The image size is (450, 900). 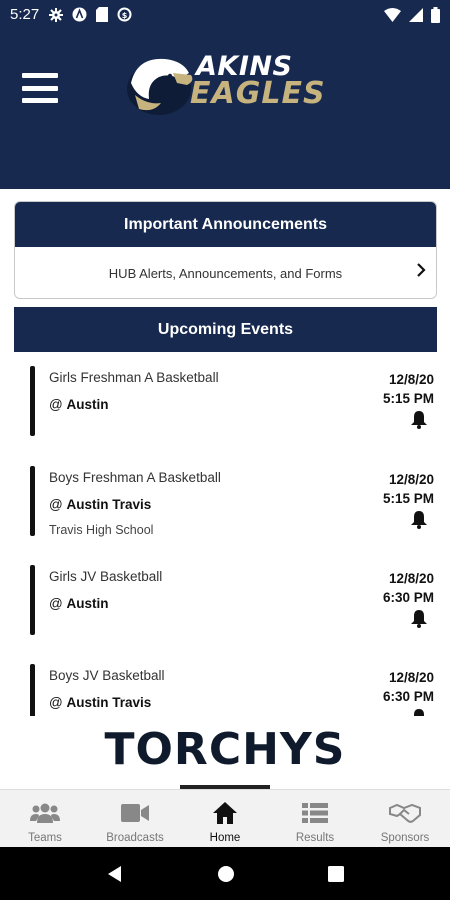 I want to click on nav-home: Home, so click(x=225, y=818).